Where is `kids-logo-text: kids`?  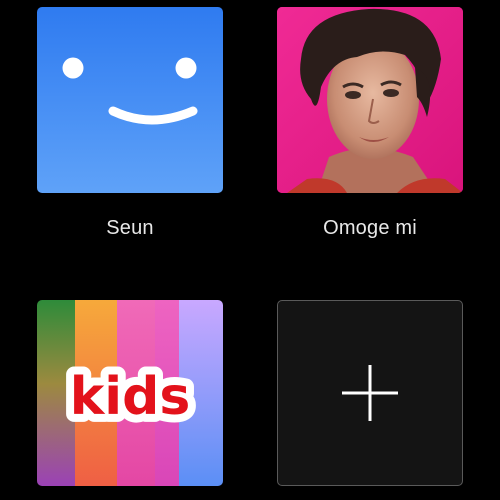 kids-logo-text: kids is located at coordinates (130, 397).